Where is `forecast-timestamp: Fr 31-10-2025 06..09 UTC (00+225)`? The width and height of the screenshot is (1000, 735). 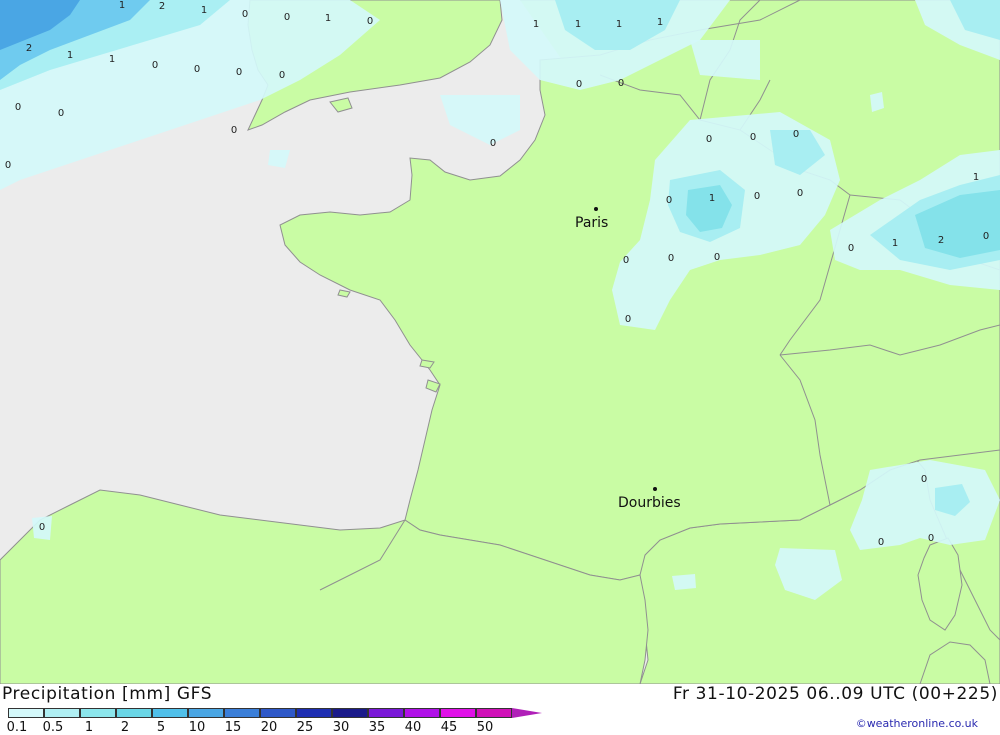 forecast-timestamp: Fr 31-10-2025 06..09 UTC (00+225) is located at coordinates (835, 694).